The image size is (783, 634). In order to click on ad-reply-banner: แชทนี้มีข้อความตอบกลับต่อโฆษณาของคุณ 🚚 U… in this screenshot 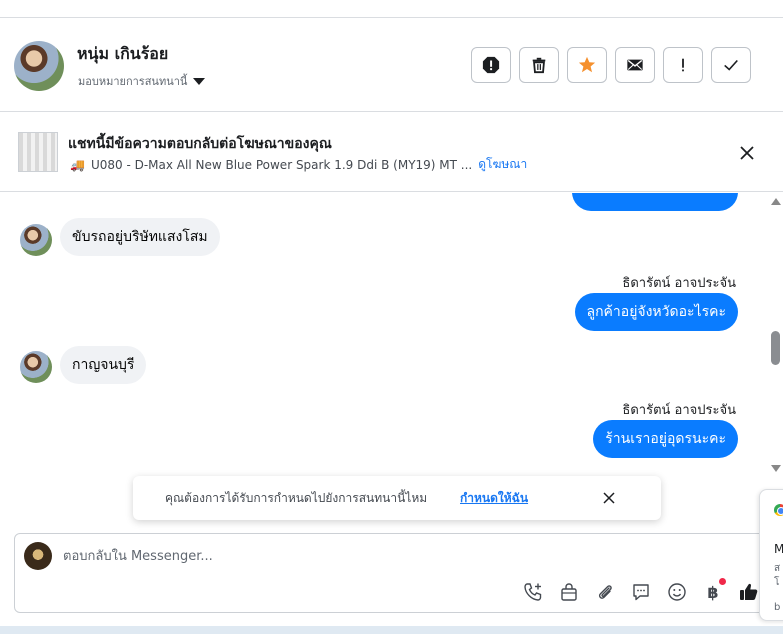, I will do `click(391, 152)`.